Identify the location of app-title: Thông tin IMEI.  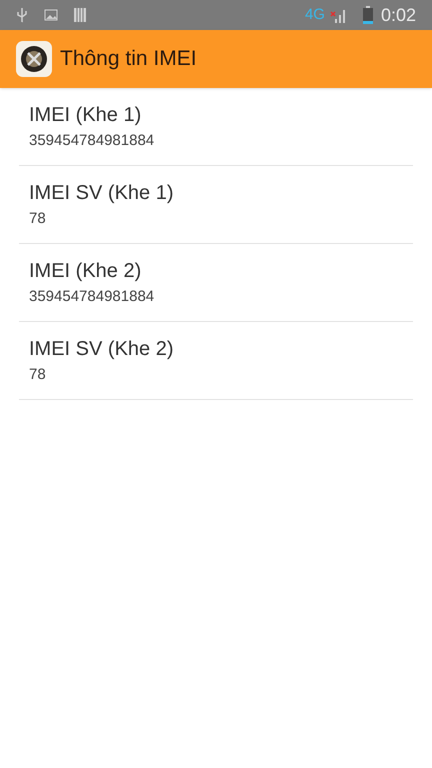
(128, 59).